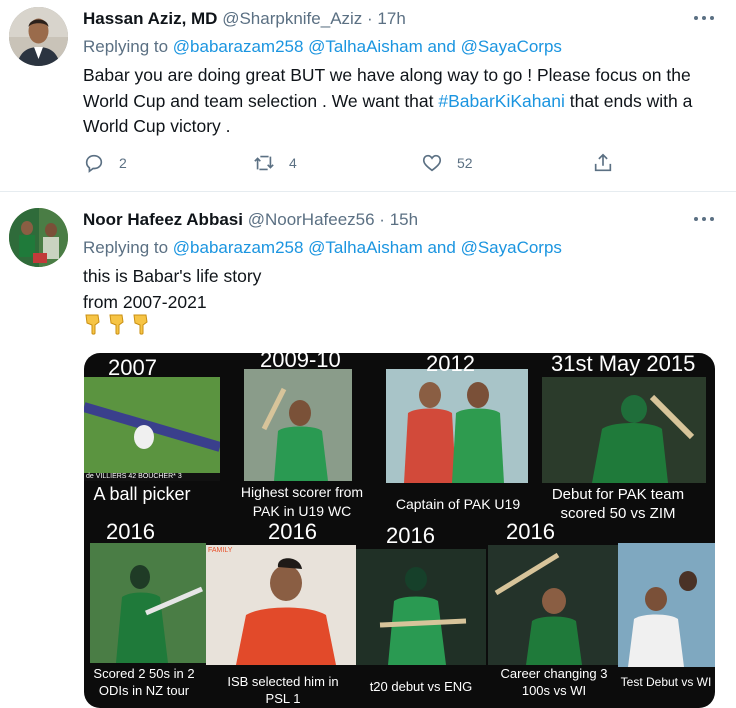 The height and width of the screenshot is (708, 736). Describe the element at coordinates (134, 476) in the screenshot. I see `score-overlay: de VILLIERS 42 BOUCHER* 3` at that location.